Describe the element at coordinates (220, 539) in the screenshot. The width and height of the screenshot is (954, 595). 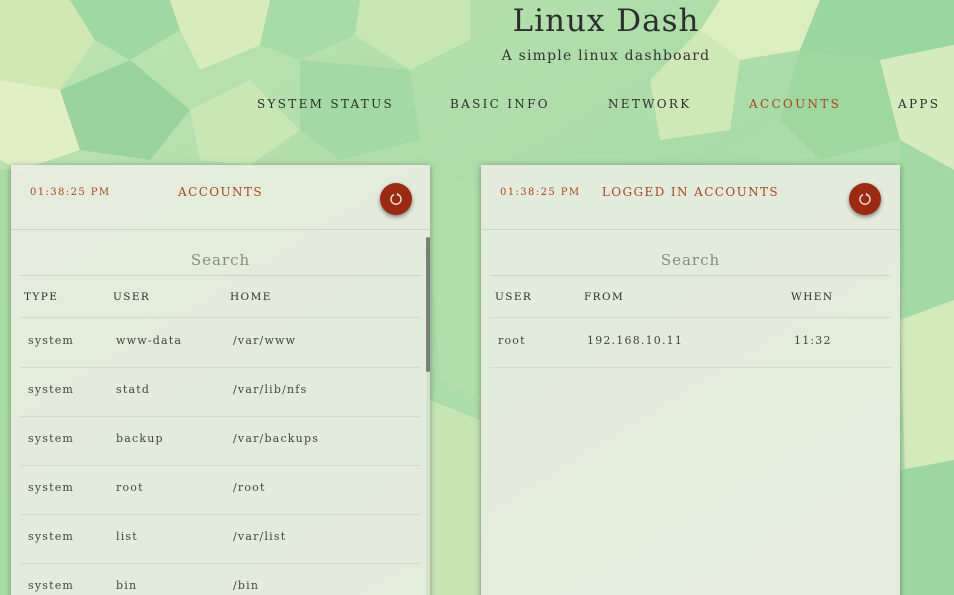
I see `table-row: system list /var/list` at that location.